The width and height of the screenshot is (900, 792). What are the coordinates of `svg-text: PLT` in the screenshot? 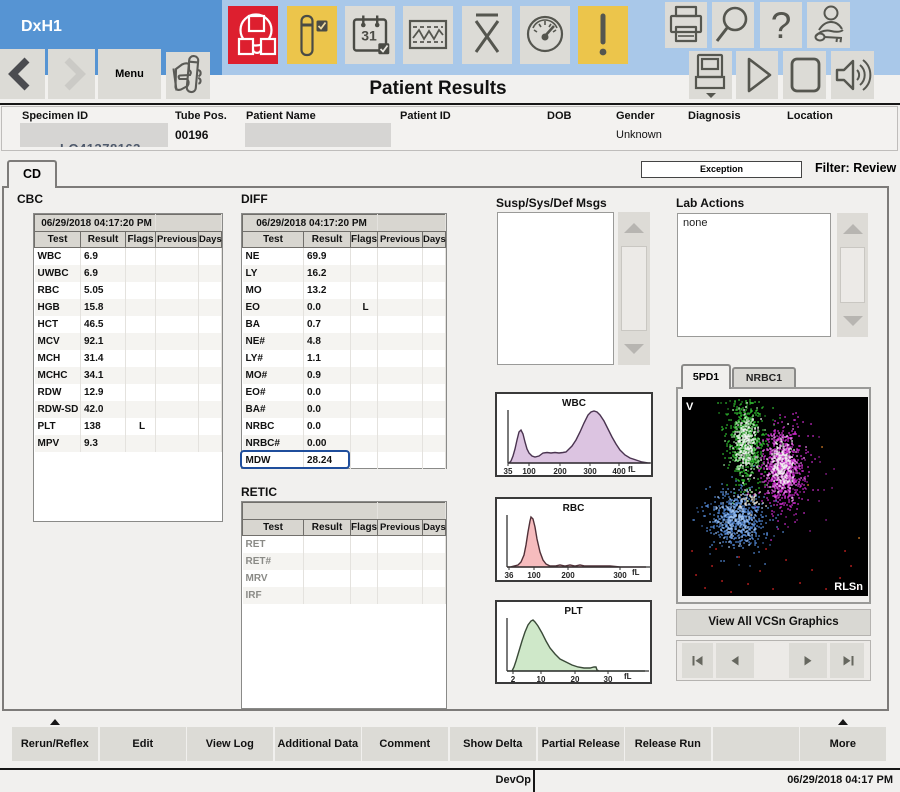 It's located at (573, 611).